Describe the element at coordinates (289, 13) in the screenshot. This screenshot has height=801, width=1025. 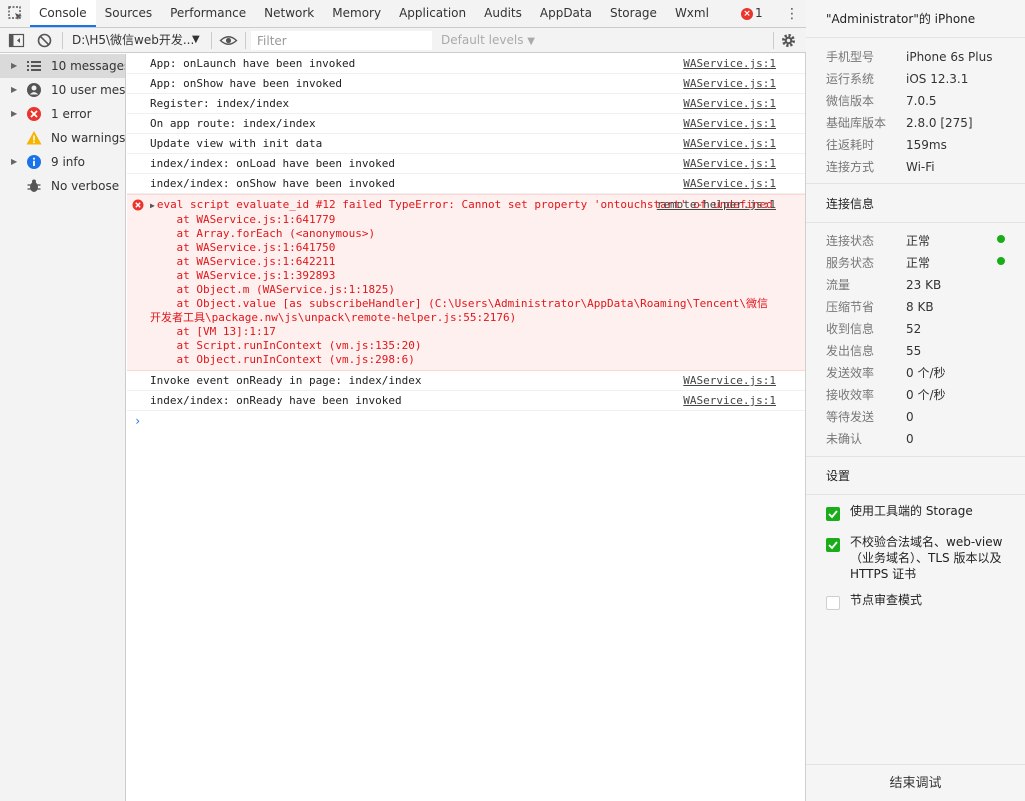
I see `tab-network: Network` at that location.